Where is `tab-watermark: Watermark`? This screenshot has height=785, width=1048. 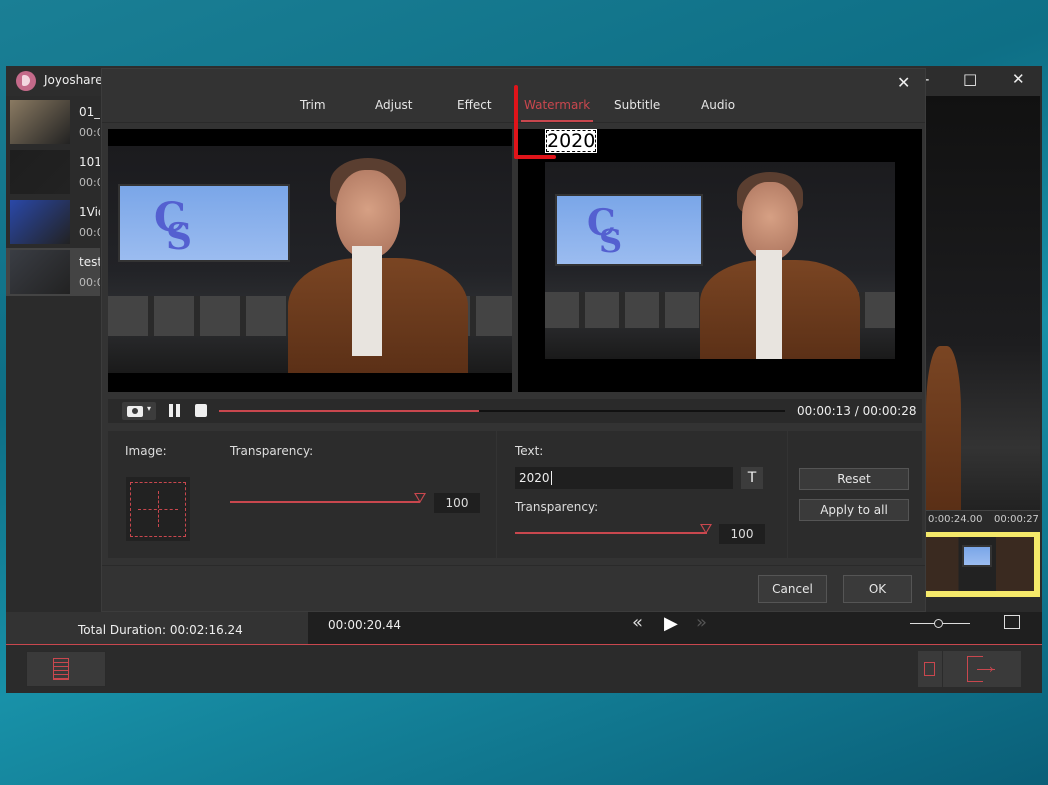 tab-watermark: Watermark is located at coordinates (557, 105).